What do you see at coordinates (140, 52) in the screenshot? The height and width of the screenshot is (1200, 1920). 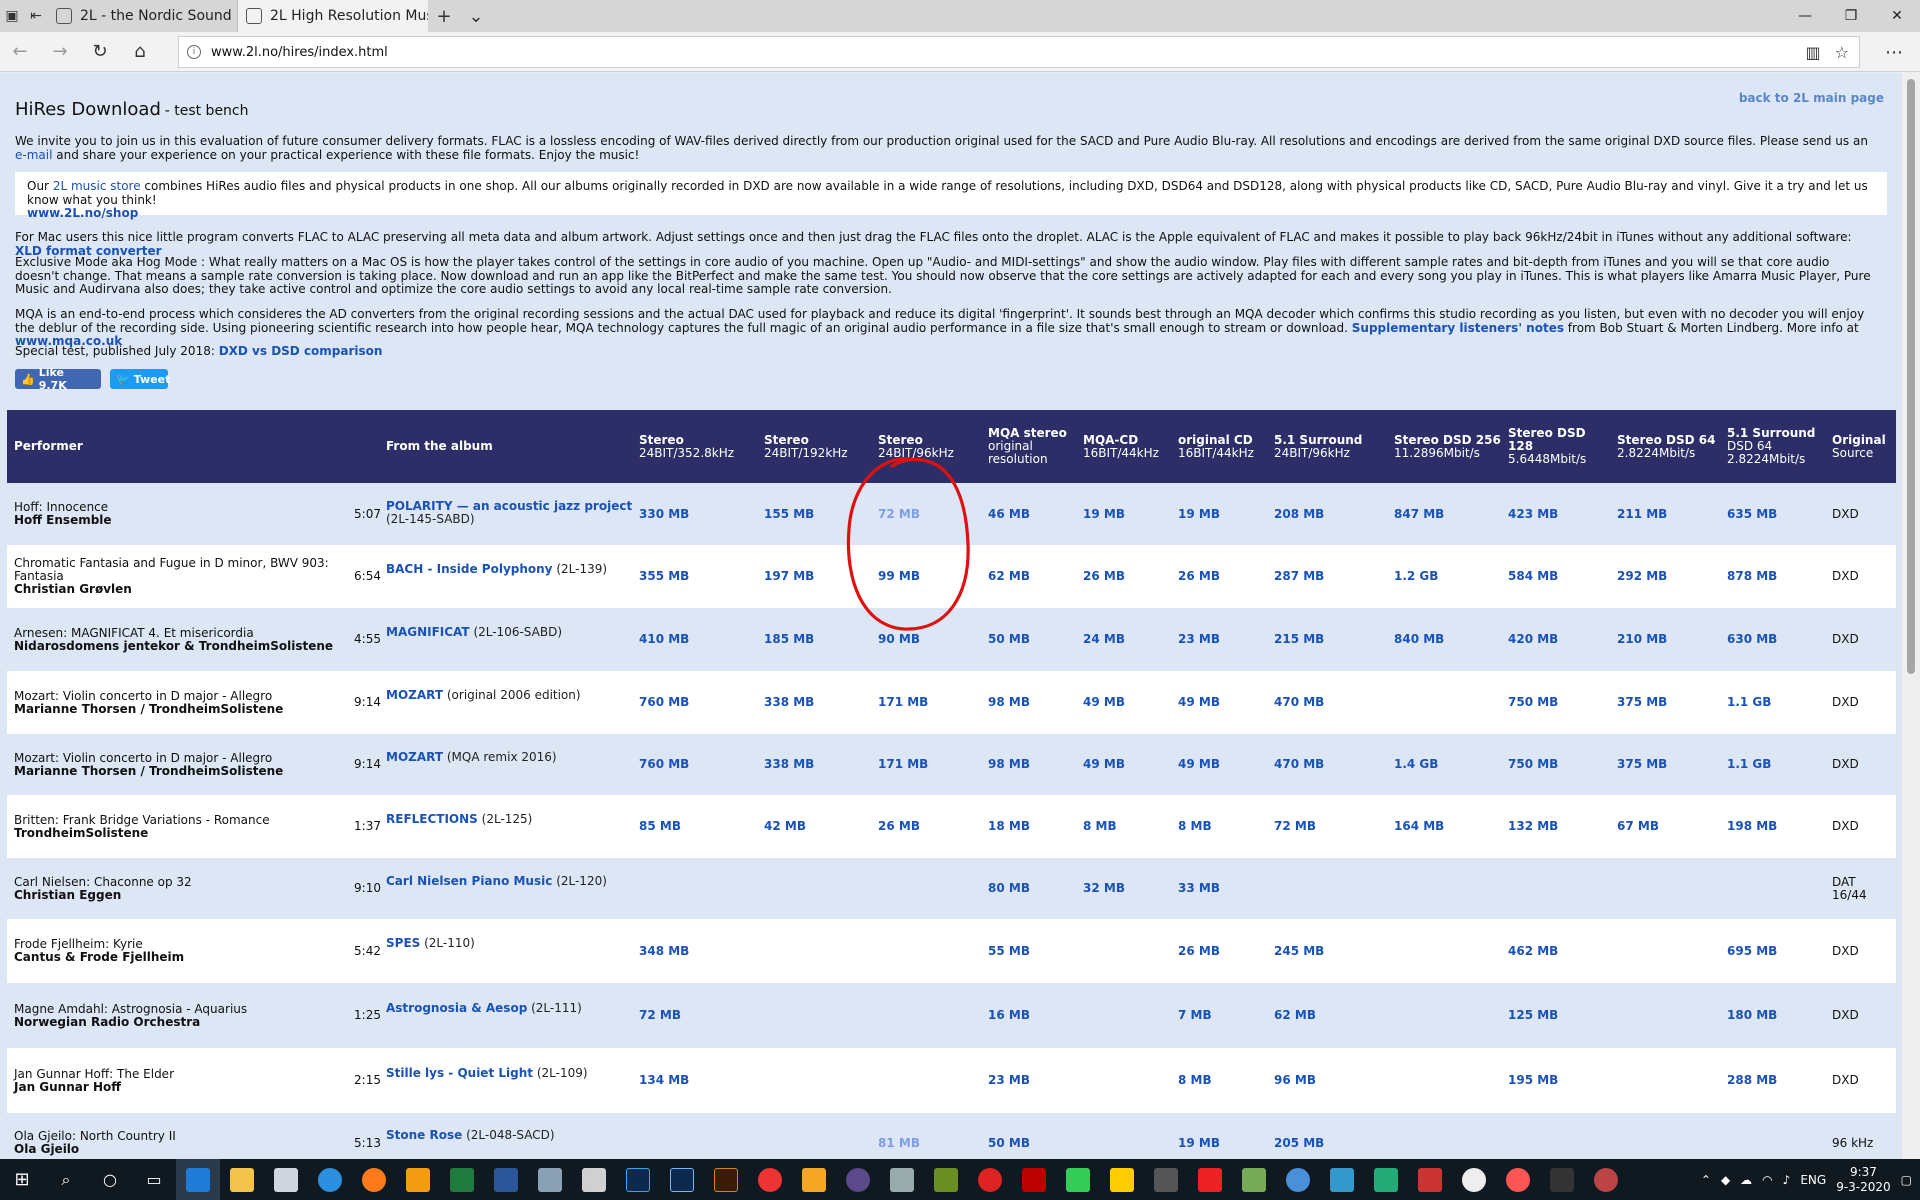 I see `home-icon: ⌂` at bounding box center [140, 52].